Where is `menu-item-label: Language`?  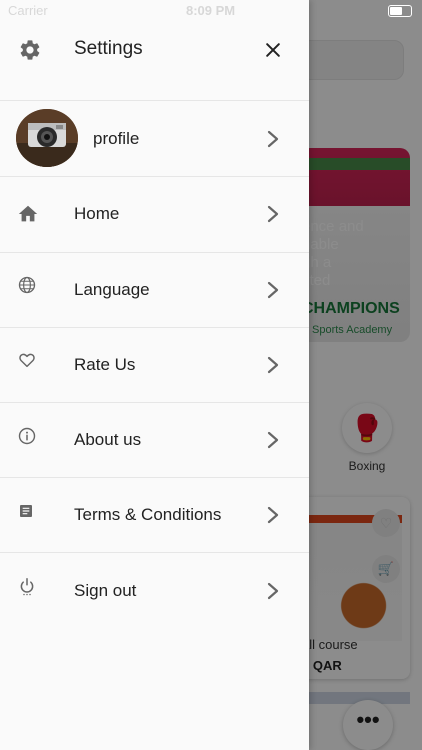
menu-item-label: Language is located at coordinates (112, 289).